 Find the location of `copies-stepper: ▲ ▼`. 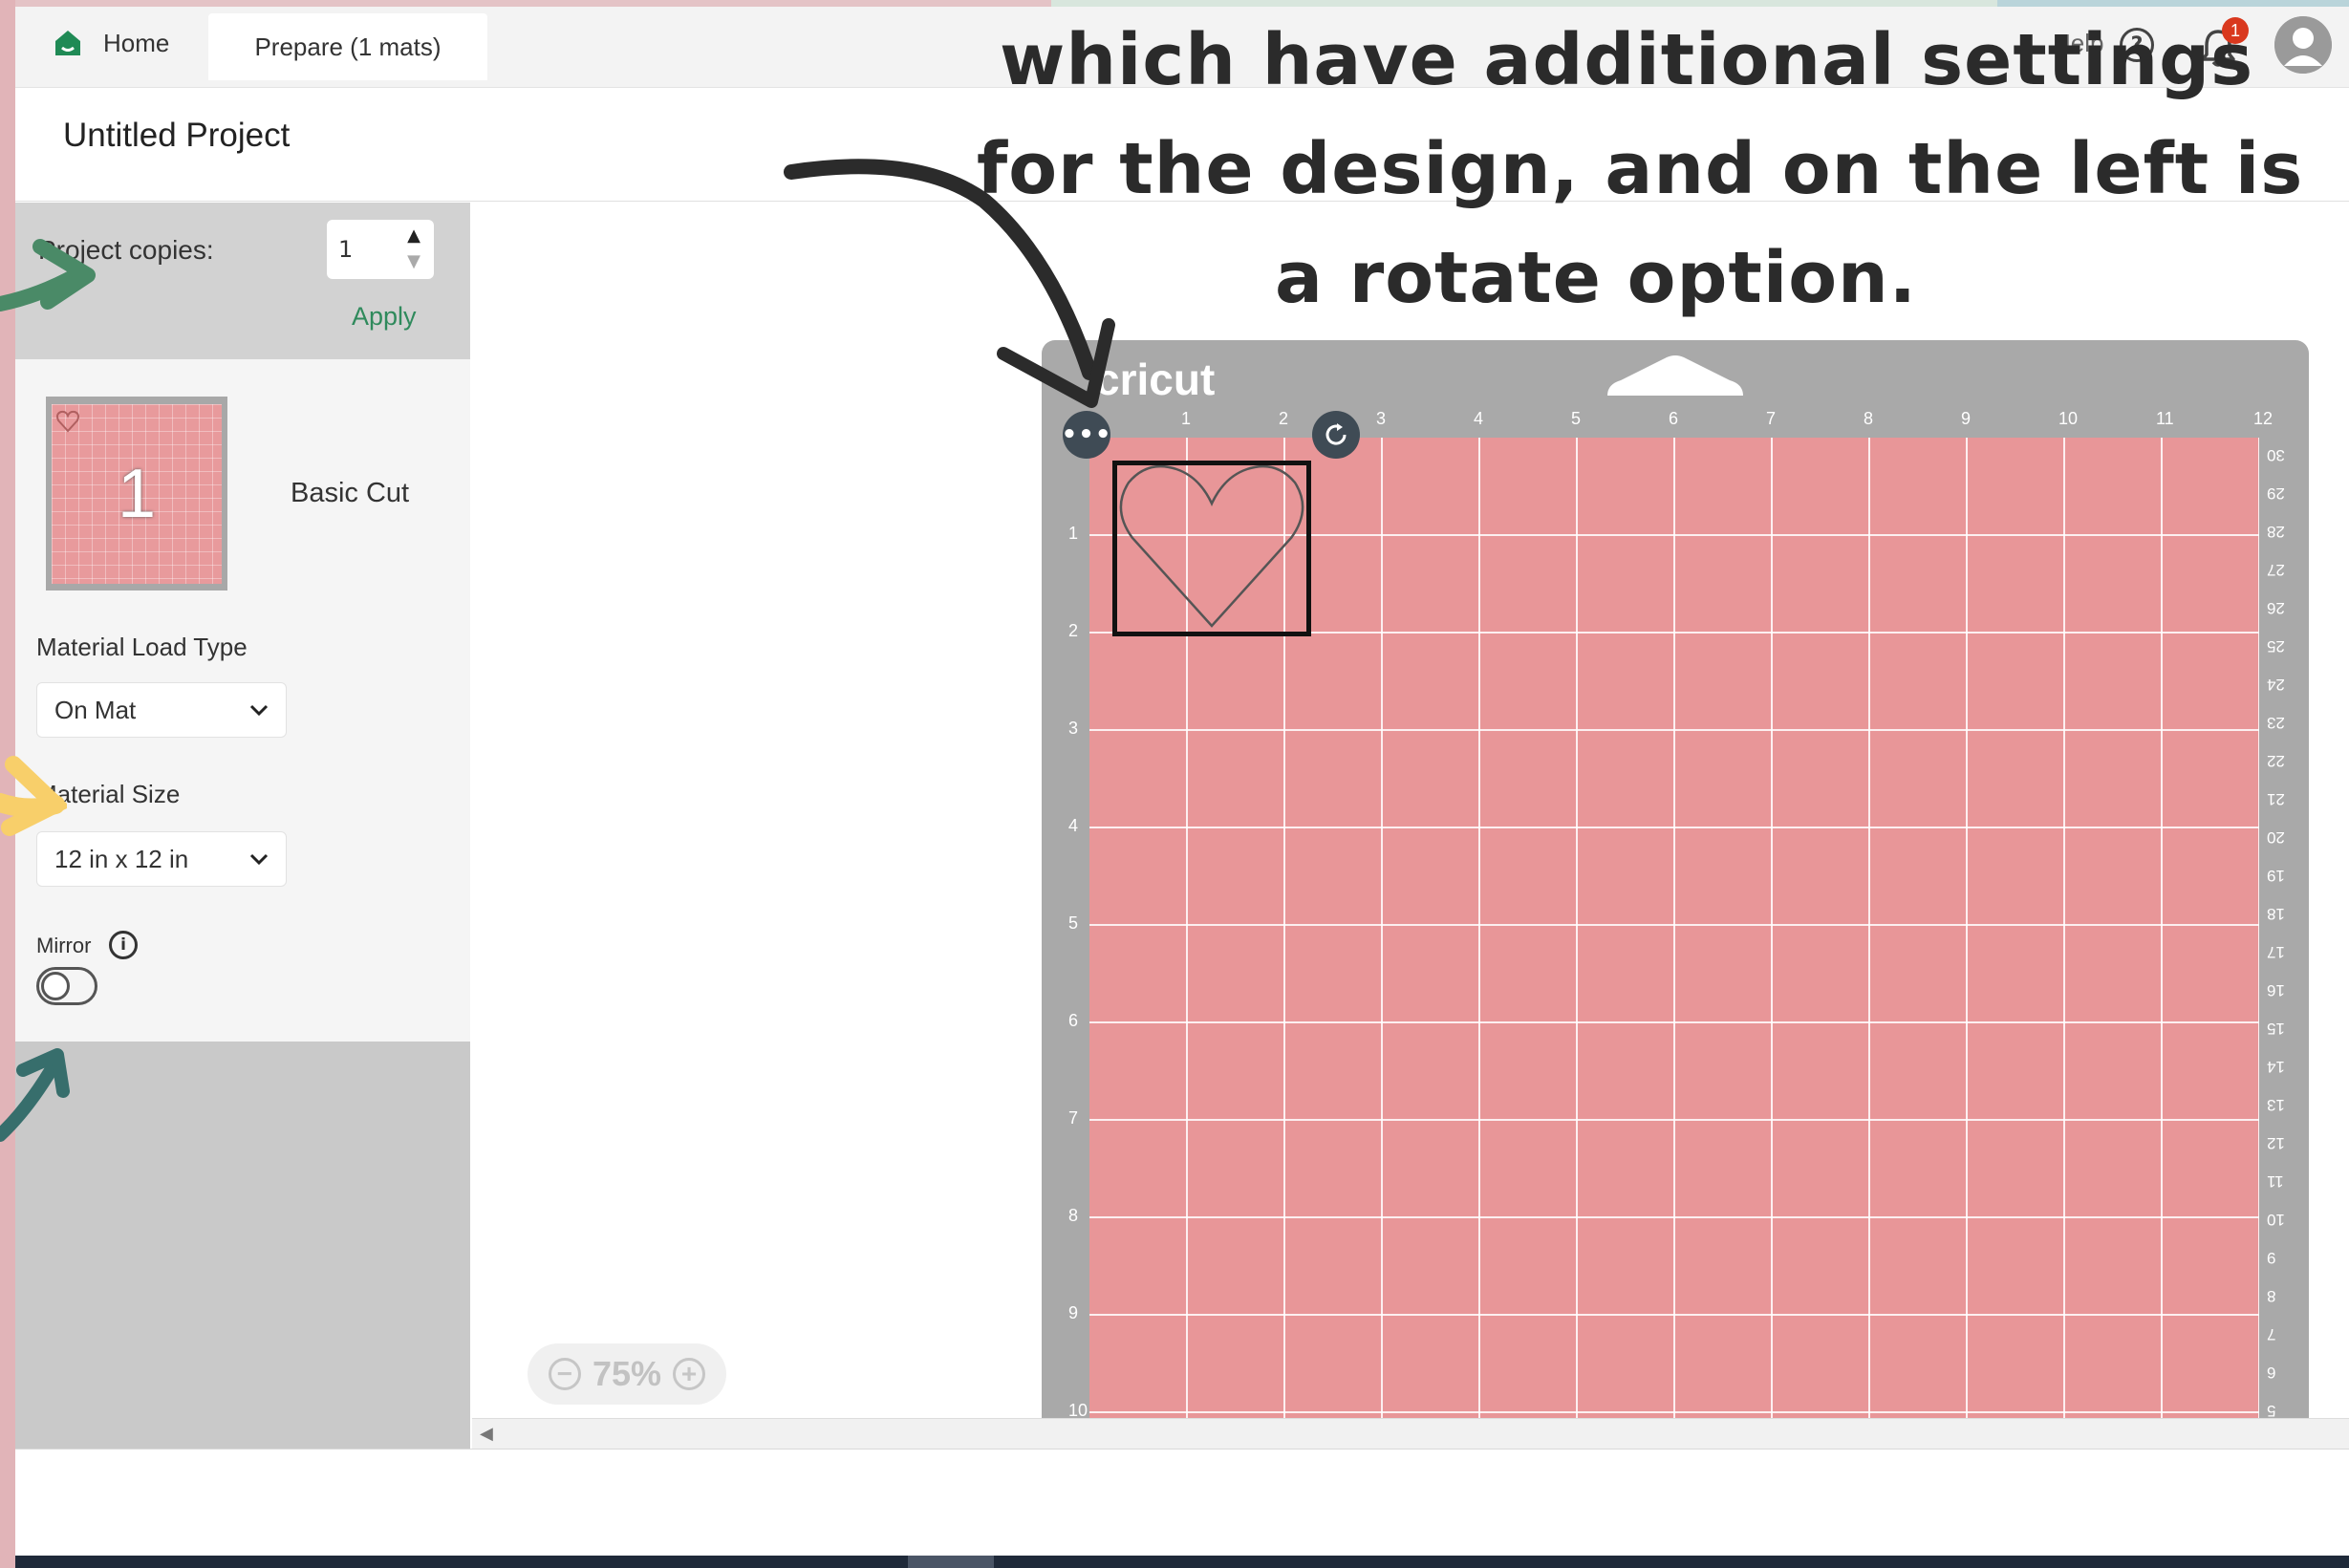

copies-stepper: ▲ ▼ is located at coordinates (413, 249).